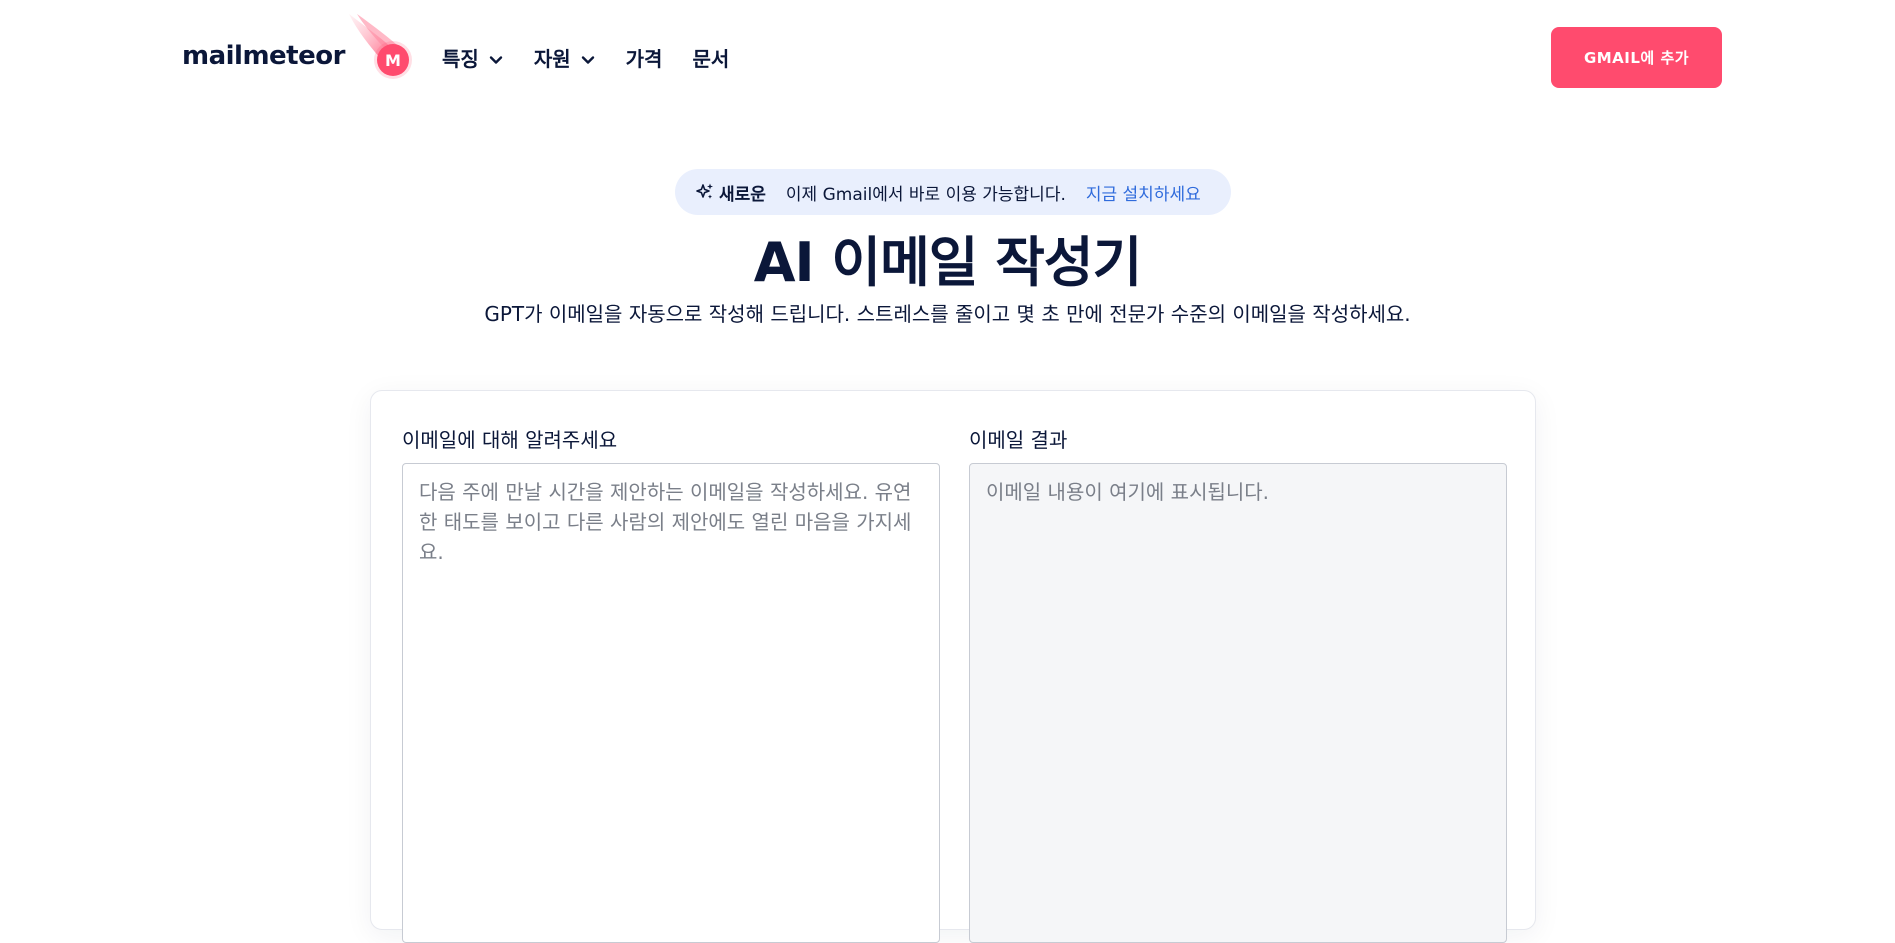 Image resolution: width=1895 pixels, height=943 pixels. I want to click on logo-link: mailmeteor M, so click(297, 50).